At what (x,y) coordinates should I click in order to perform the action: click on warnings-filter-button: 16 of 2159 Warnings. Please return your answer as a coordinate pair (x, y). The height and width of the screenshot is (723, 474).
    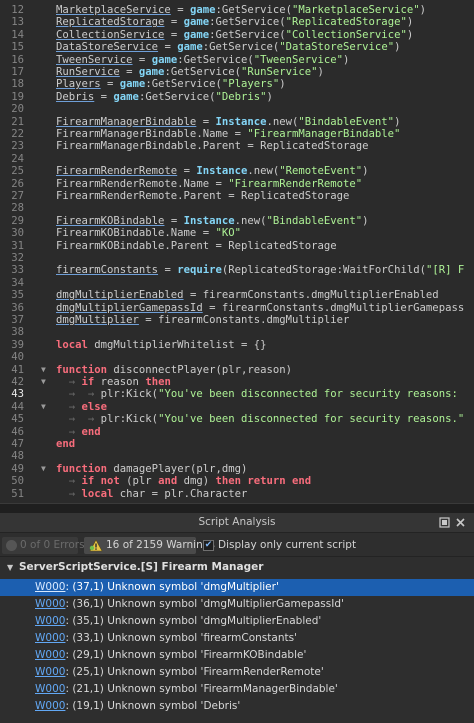
    Looking at the image, I should click on (149, 545).